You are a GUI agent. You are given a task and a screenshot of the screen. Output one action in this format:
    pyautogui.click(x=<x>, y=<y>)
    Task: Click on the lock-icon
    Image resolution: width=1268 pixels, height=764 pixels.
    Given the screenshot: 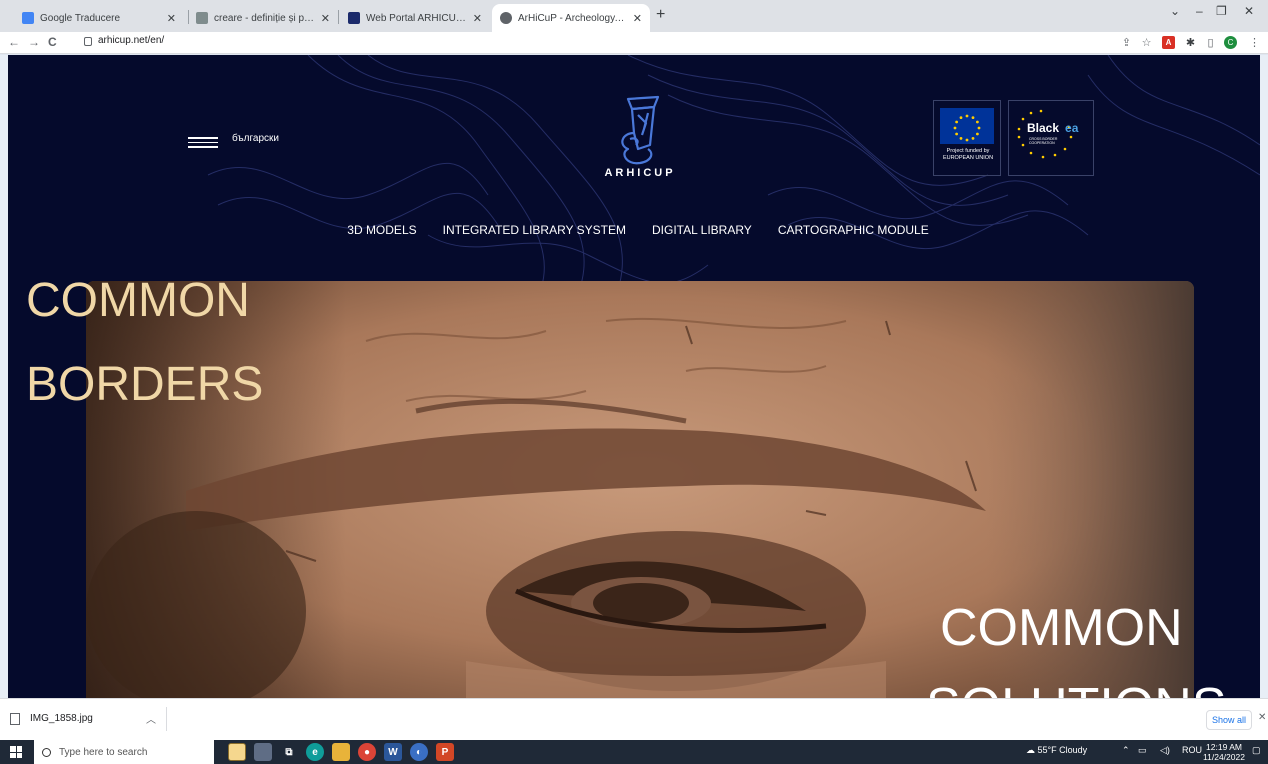 What is the action you would take?
    pyautogui.click(x=88, y=41)
    